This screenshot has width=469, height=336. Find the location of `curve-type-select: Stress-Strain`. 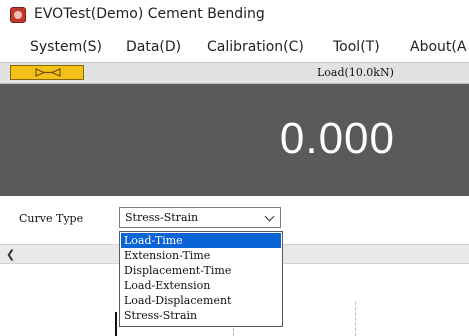

curve-type-select: Stress-Strain is located at coordinates (200, 217).